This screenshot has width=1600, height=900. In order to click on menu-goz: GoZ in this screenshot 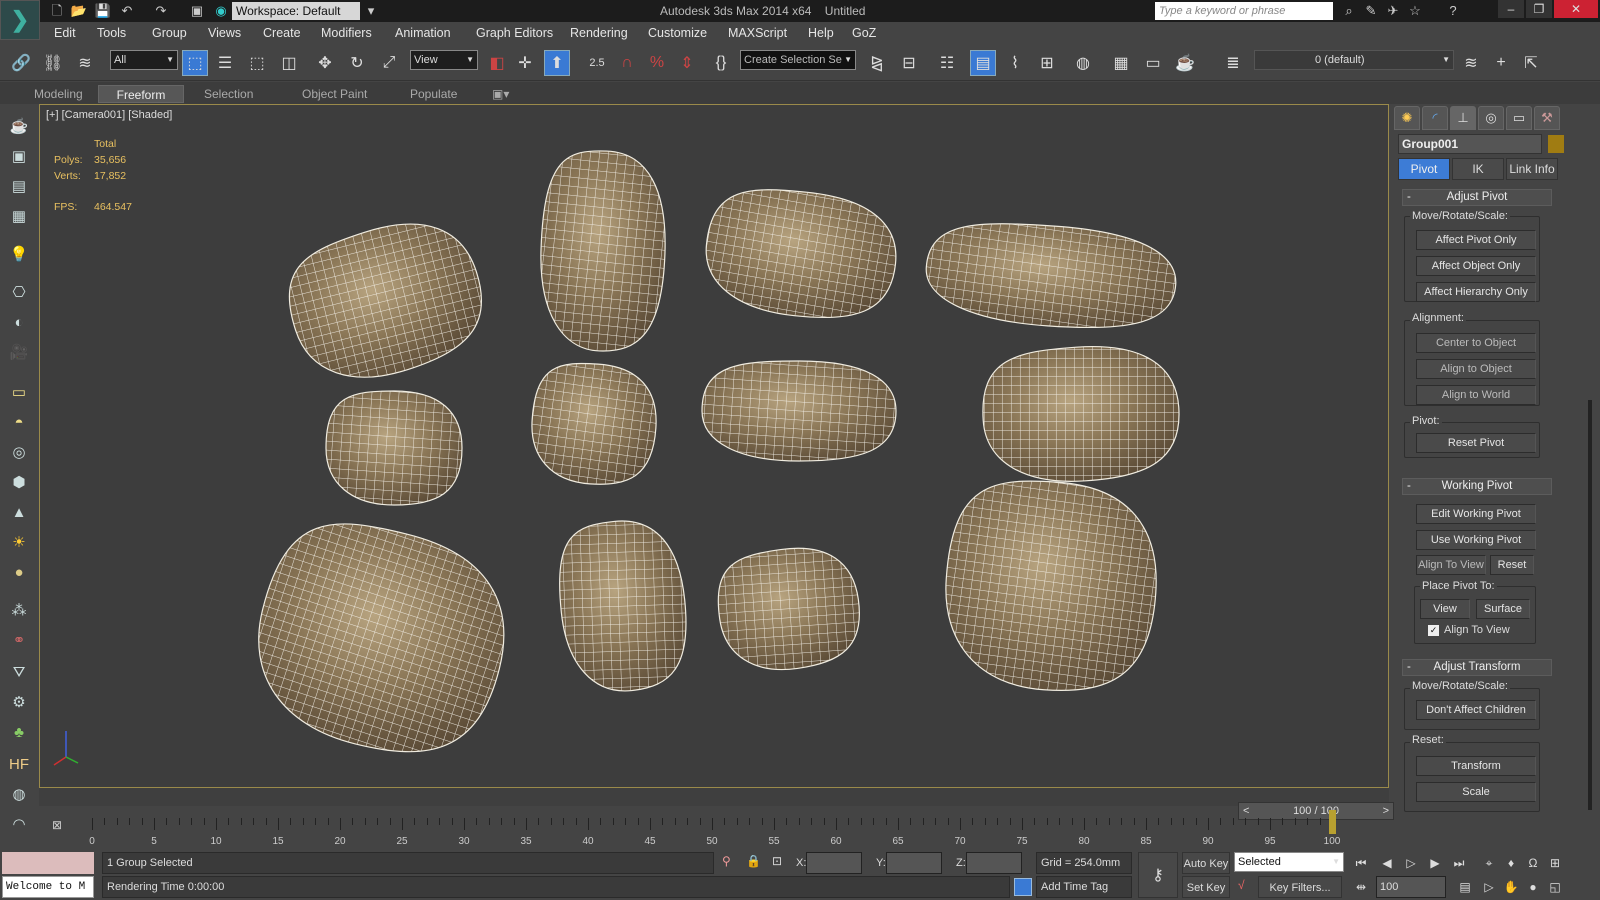, I will do `click(864, 33)`.